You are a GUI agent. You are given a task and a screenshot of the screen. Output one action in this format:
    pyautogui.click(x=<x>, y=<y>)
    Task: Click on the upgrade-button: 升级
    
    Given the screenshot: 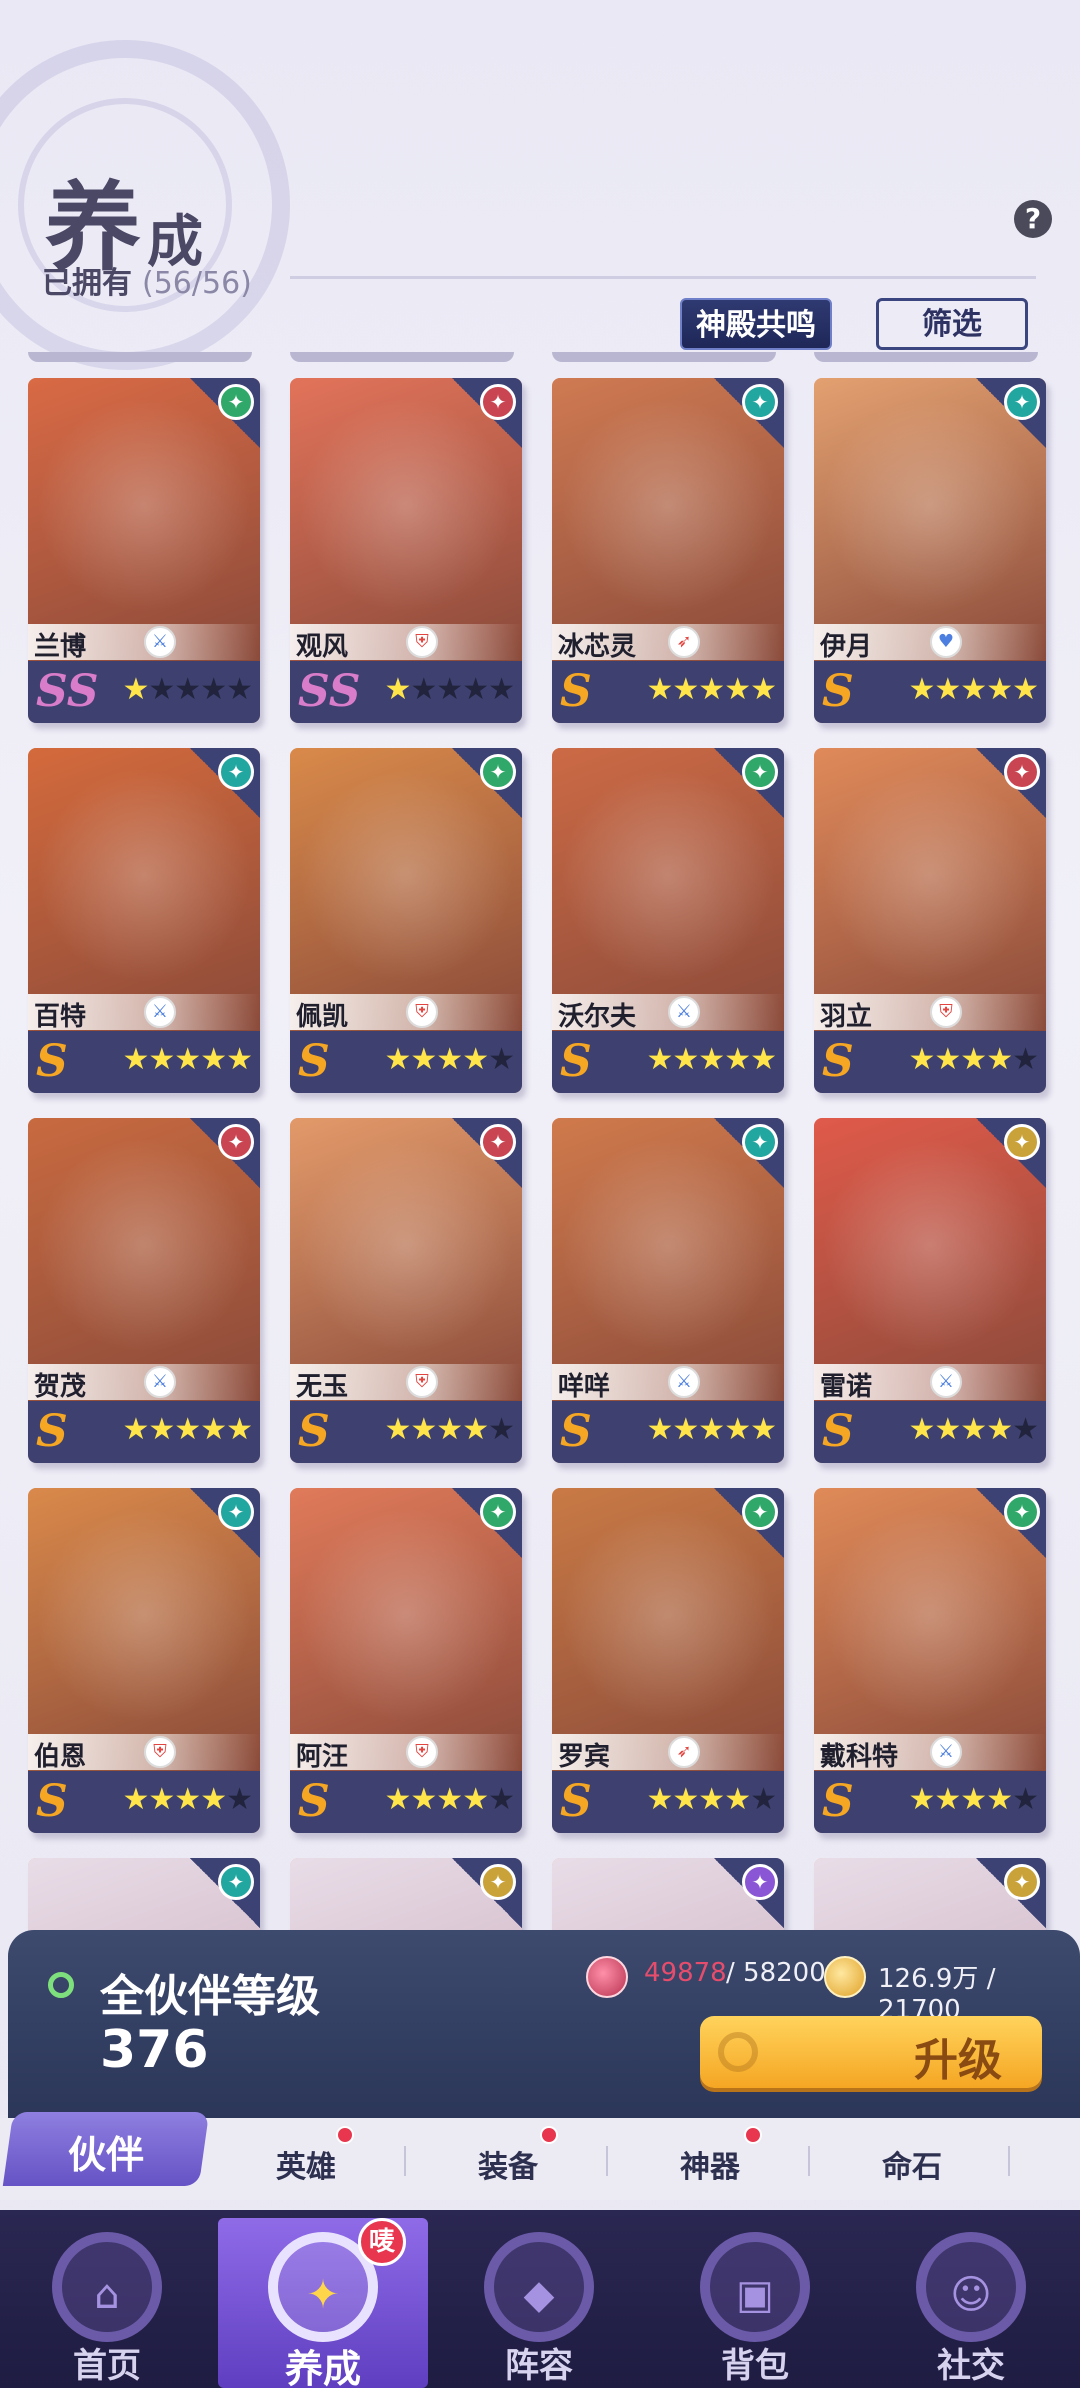 What is the action you would take?
    pyautogui.click(x=871, y=2052)
    